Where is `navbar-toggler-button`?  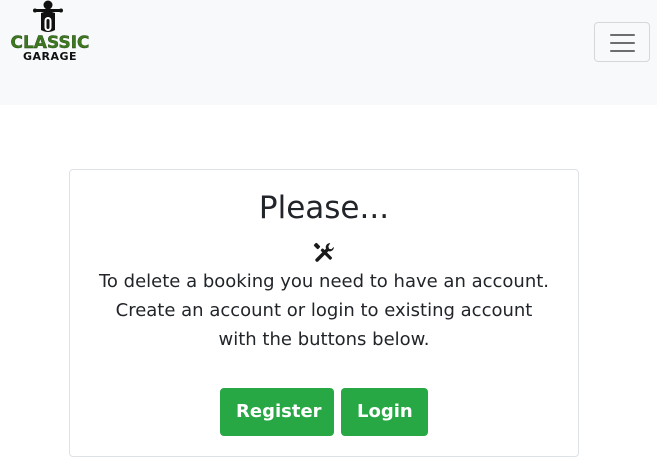
navbar-toggler-button is located at coordinates (622, 42).